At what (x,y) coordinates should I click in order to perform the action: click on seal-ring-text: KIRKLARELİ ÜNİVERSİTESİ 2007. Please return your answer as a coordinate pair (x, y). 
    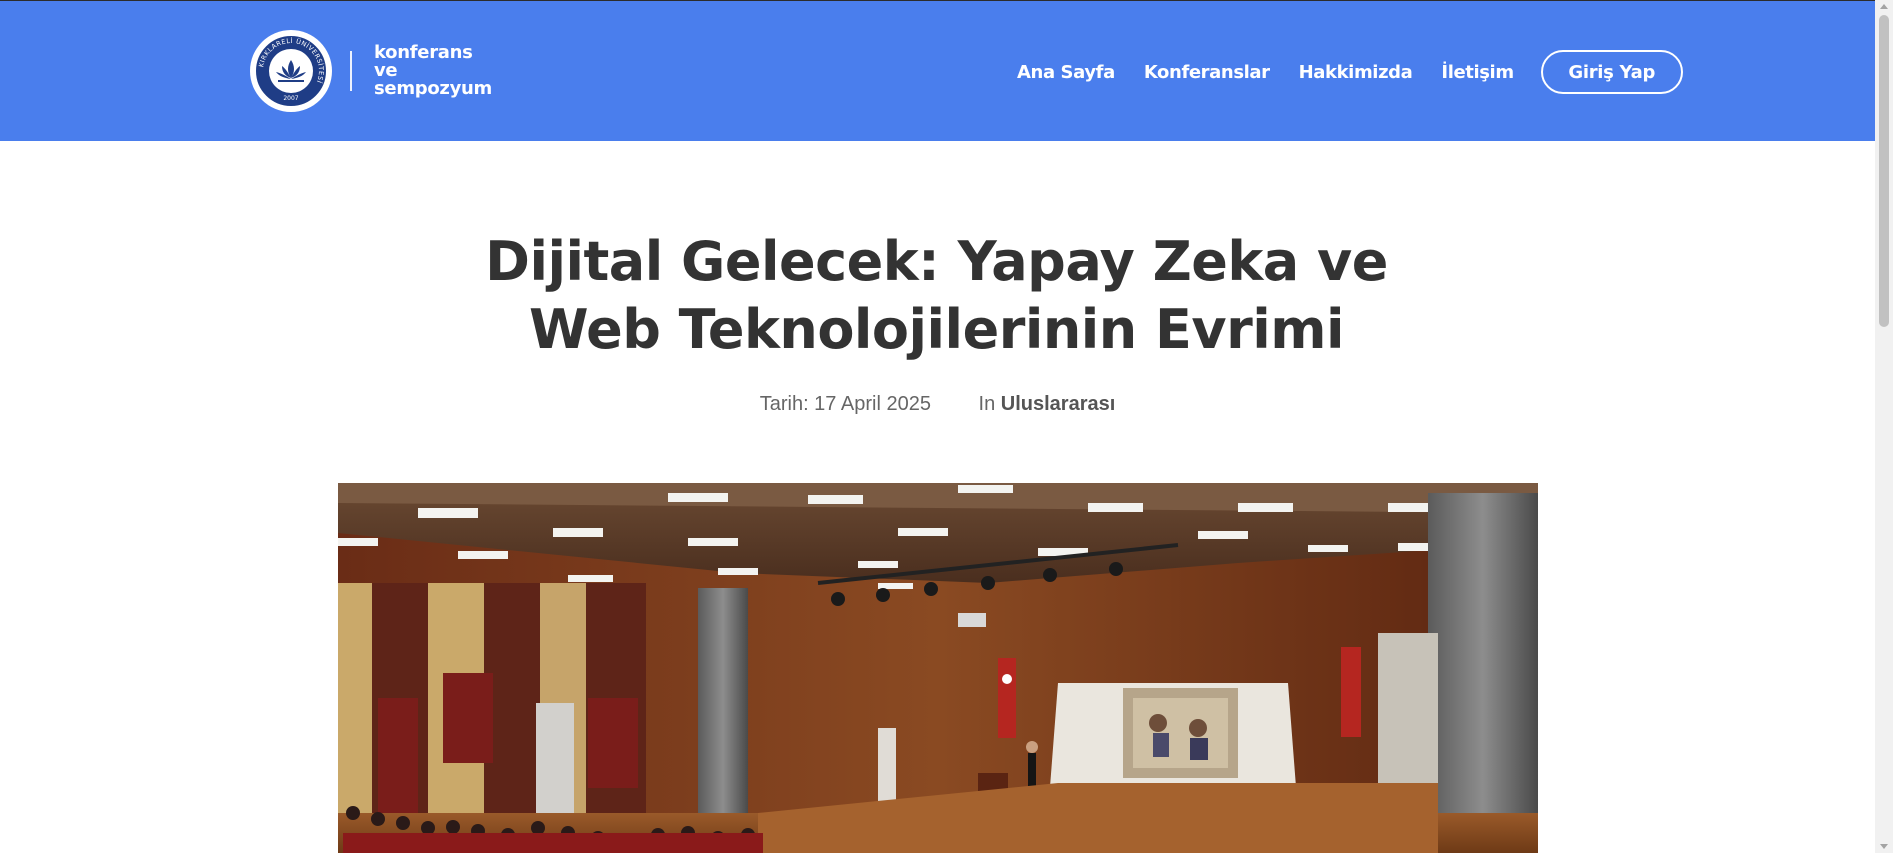
    Looking at the image, I should click on (291, 69).